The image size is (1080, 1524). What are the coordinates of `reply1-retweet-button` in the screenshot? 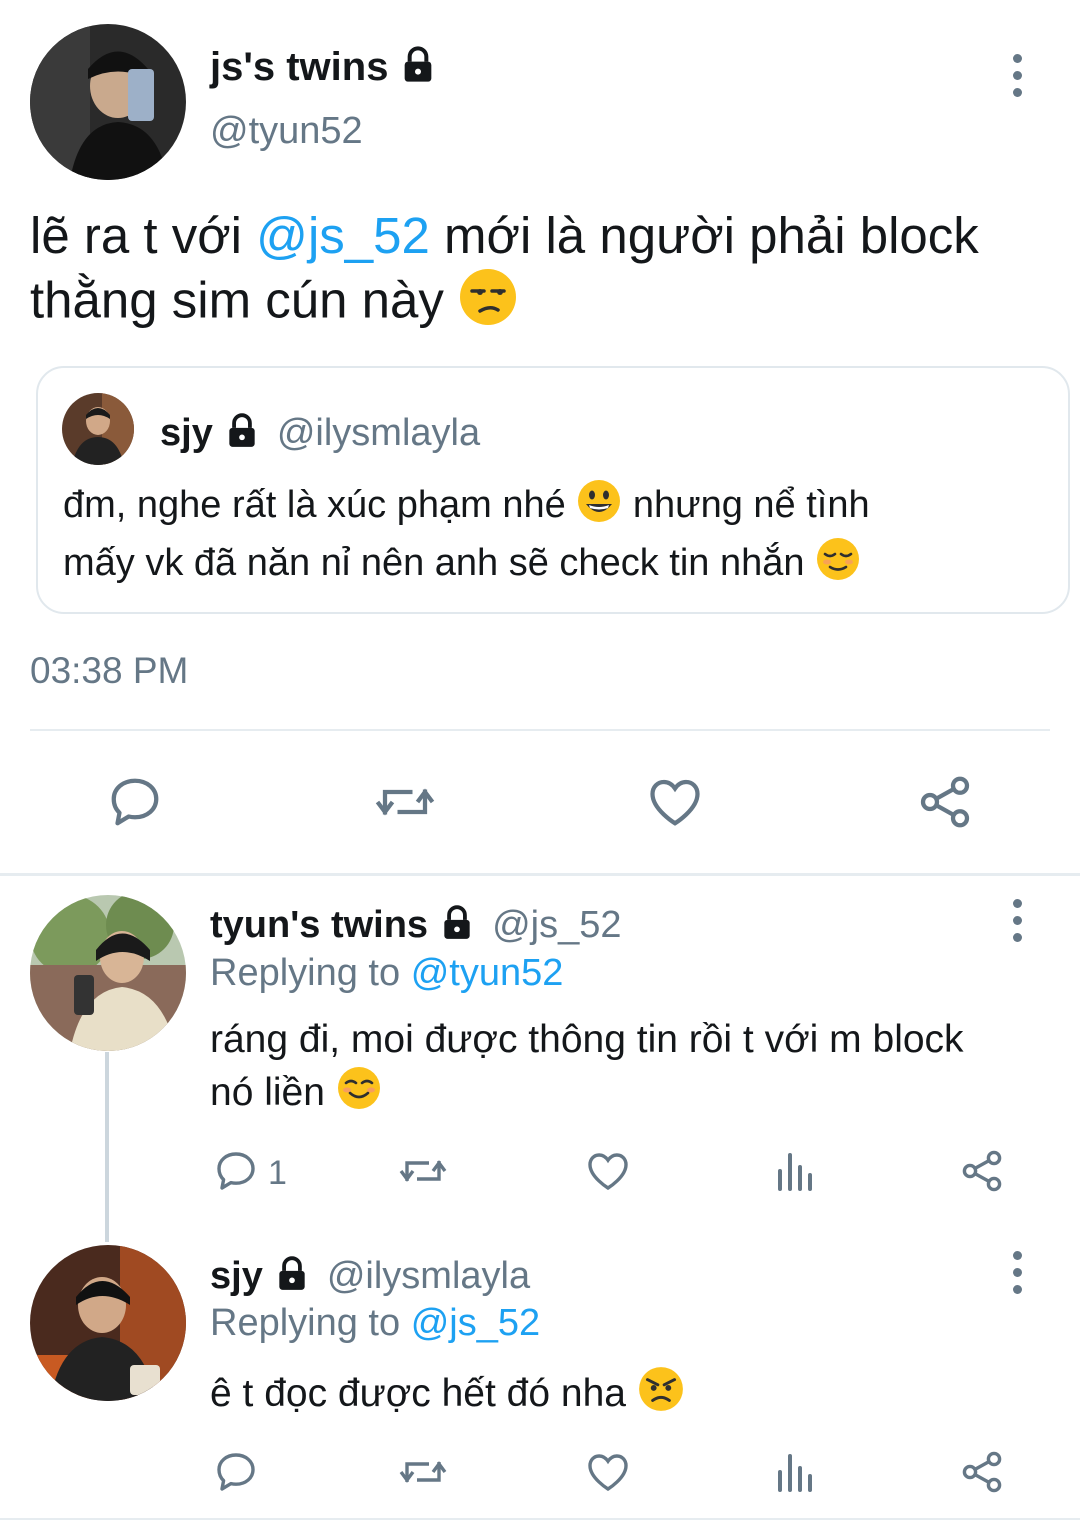 It's located at (423, 1173).